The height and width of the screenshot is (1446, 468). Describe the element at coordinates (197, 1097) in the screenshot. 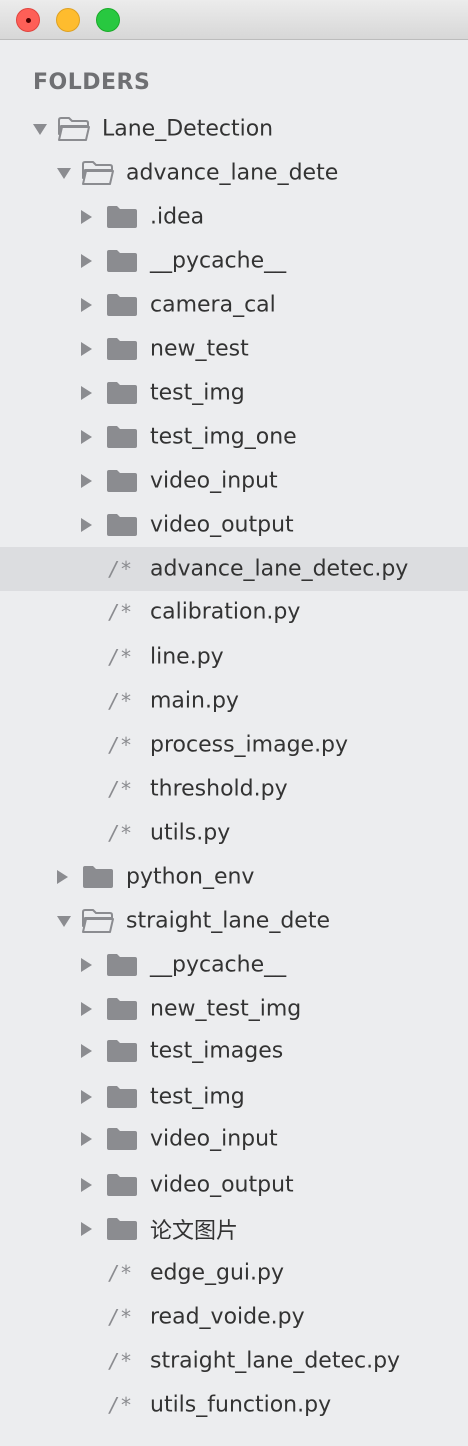

I see `tree-item-label: test_img` at that location.